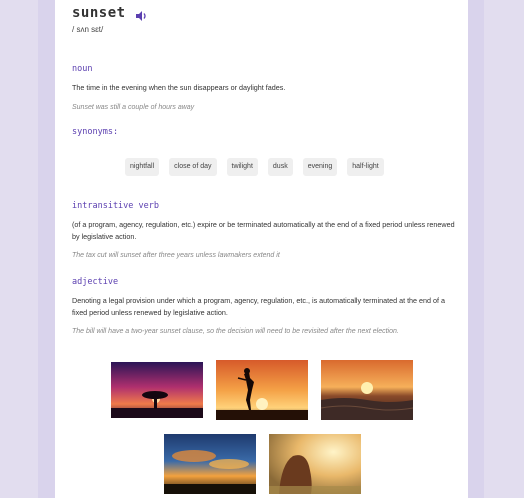  Describe the element at coordinates (115, 206) in the screenshot. I see `pos-verb: intransitive verb` at that location.